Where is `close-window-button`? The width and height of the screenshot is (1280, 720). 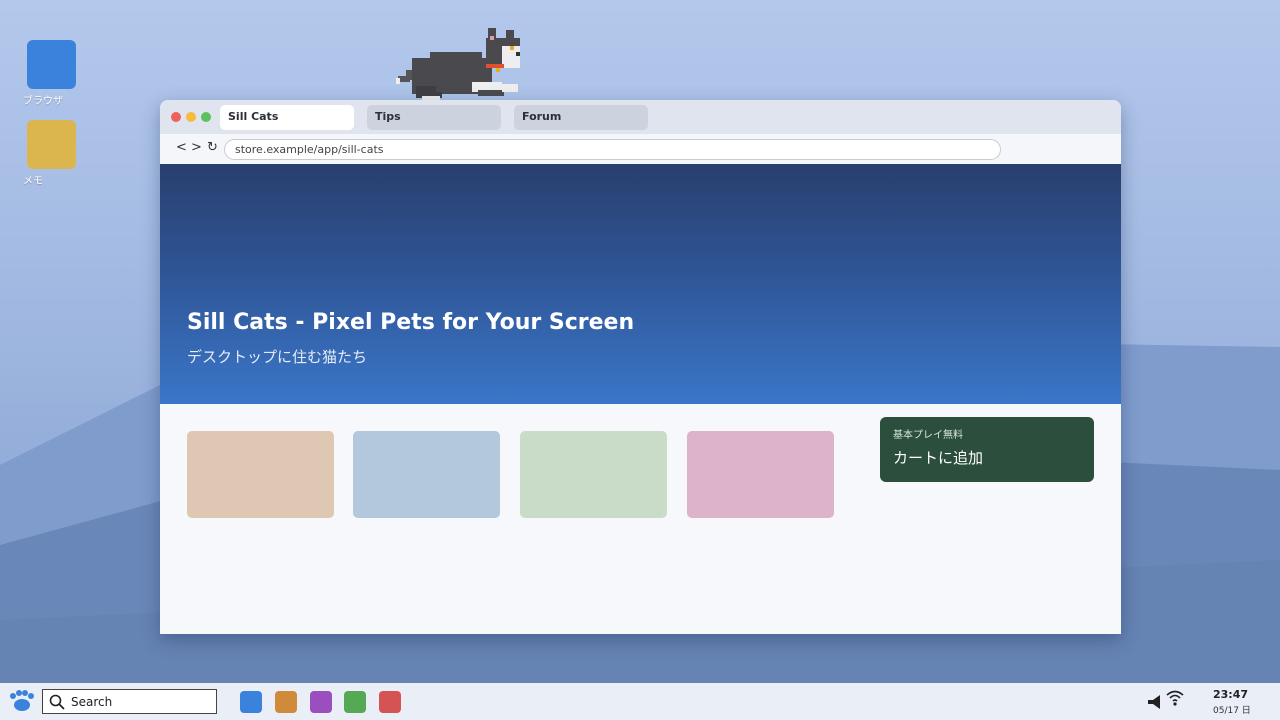 close-window-button is located at coordinates (176, 117).